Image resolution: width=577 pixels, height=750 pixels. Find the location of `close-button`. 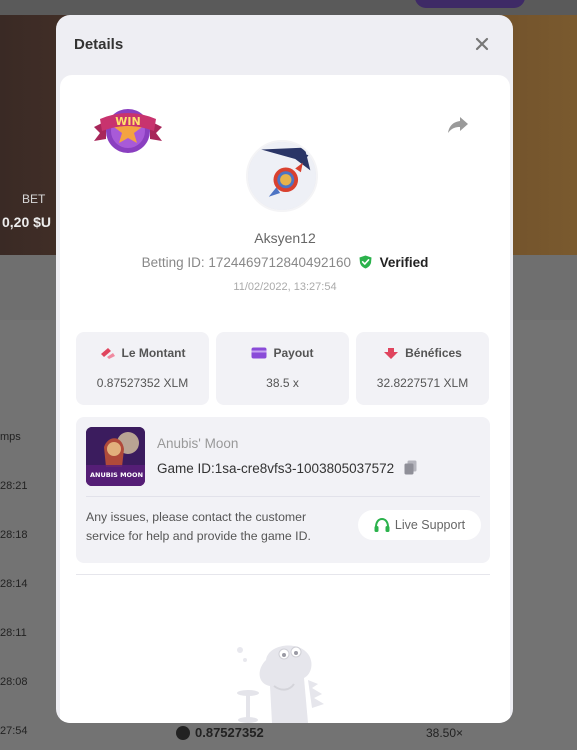

close-button is located at coordinates (482, 44).